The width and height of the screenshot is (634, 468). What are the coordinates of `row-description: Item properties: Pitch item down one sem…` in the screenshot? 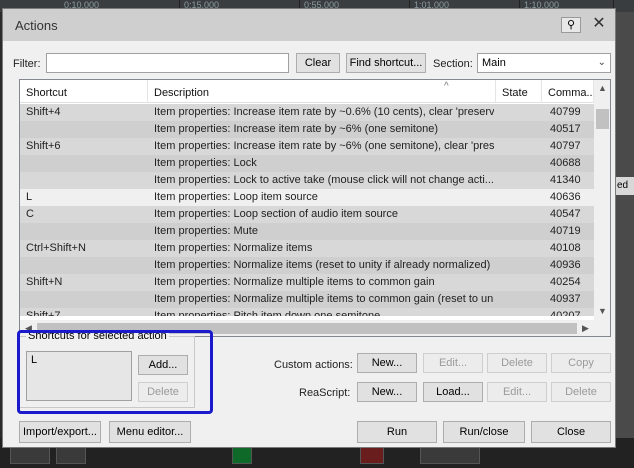 It's located at (267, 313).